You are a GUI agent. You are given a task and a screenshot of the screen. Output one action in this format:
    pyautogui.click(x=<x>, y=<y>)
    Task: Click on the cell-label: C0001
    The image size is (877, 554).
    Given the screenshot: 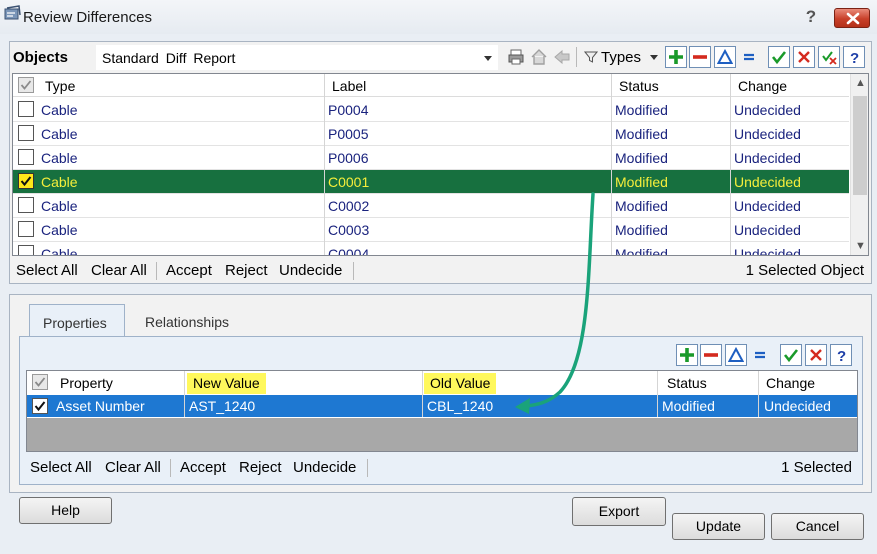 What is the action you would take?
    pyautogui.click(x=349, y=182)
    